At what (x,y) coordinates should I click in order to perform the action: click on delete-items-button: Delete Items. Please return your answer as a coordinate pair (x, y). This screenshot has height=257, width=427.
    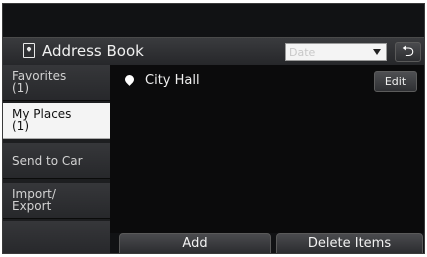
    Looking at the image, I should click on (349, 243).